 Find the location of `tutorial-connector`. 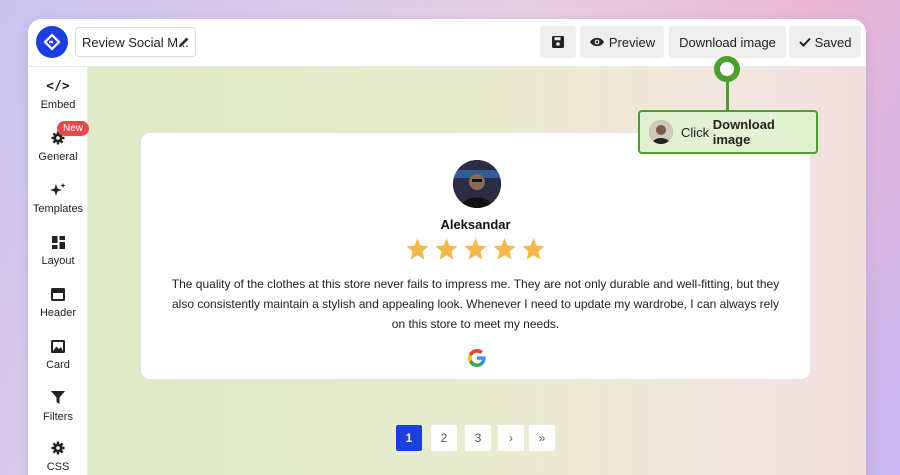

tutorial-connector is located at coordinates (727, 94).